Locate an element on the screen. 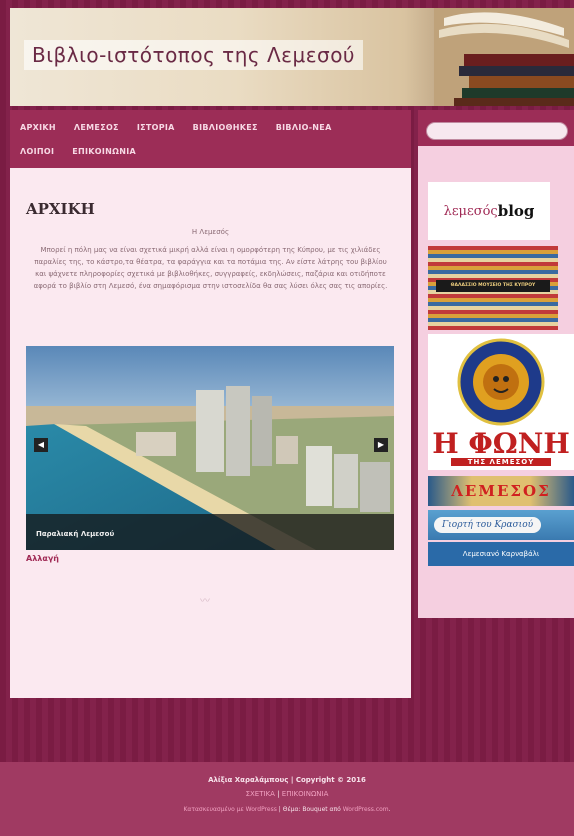 The height and width of the screenshot is (836, 574). museum-label: ΘΑΛΑΣΣΙΟ ΜΟΥΣΕΙΟ ΤΗΣ ΚΥΠΡΟΥ is located at coordinates (493, 286).